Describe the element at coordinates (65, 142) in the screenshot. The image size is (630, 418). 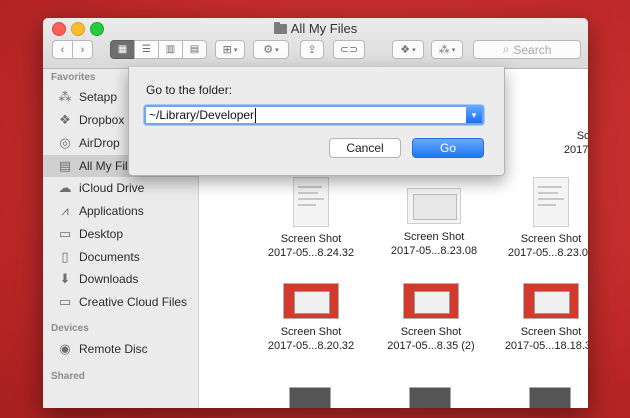
I see `airdrop-icon: ◎` at that location.